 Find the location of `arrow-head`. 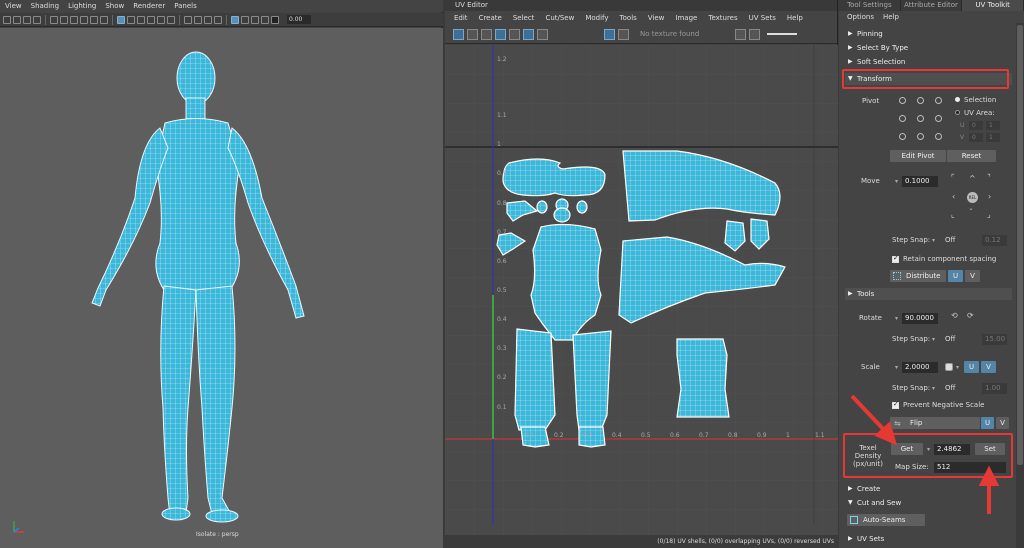

arrow-head is located at coordinates (989, 475).